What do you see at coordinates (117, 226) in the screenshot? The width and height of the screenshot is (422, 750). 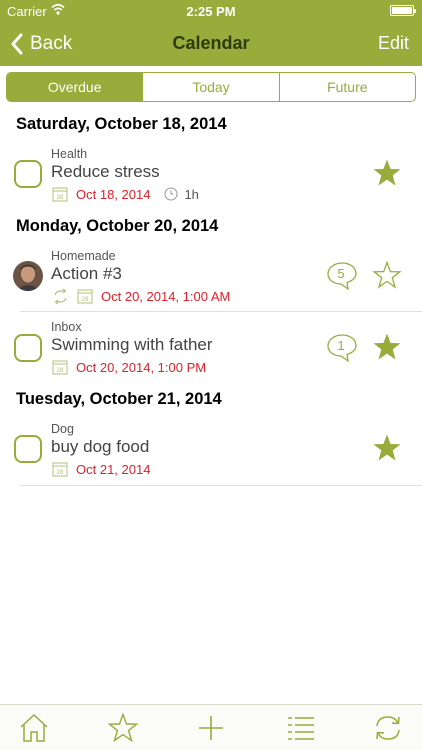 I see `section-header: Monday, October 20, 2014` at bounding box center [117, 226].